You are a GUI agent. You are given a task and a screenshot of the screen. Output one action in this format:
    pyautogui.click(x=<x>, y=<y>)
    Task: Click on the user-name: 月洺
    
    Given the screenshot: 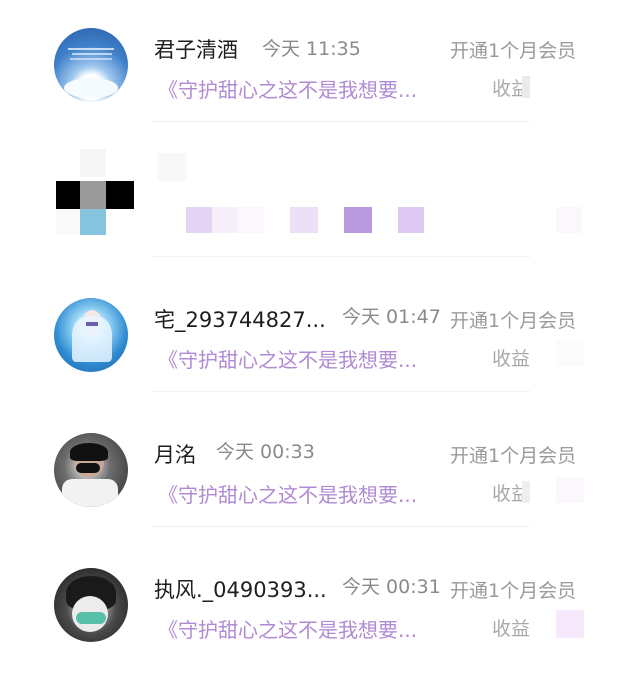 What is the action you would take?
    pyautogui.click(x=175, y=455)
    